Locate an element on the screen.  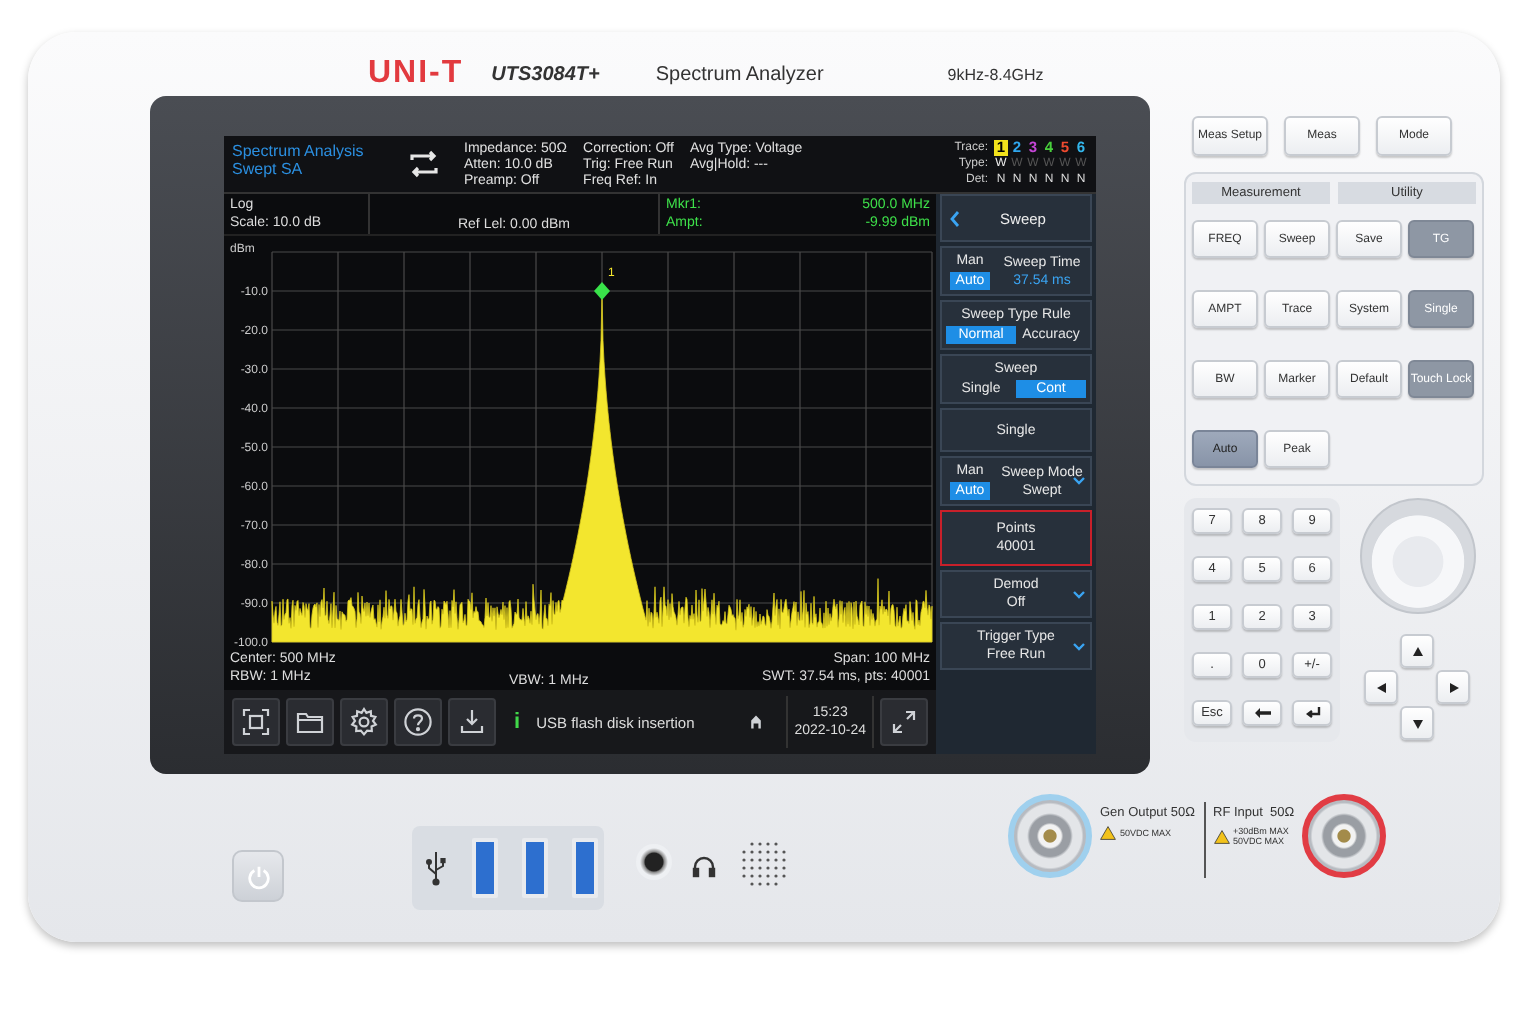
left-arrow-icon is located at coordinates (1262, 713).